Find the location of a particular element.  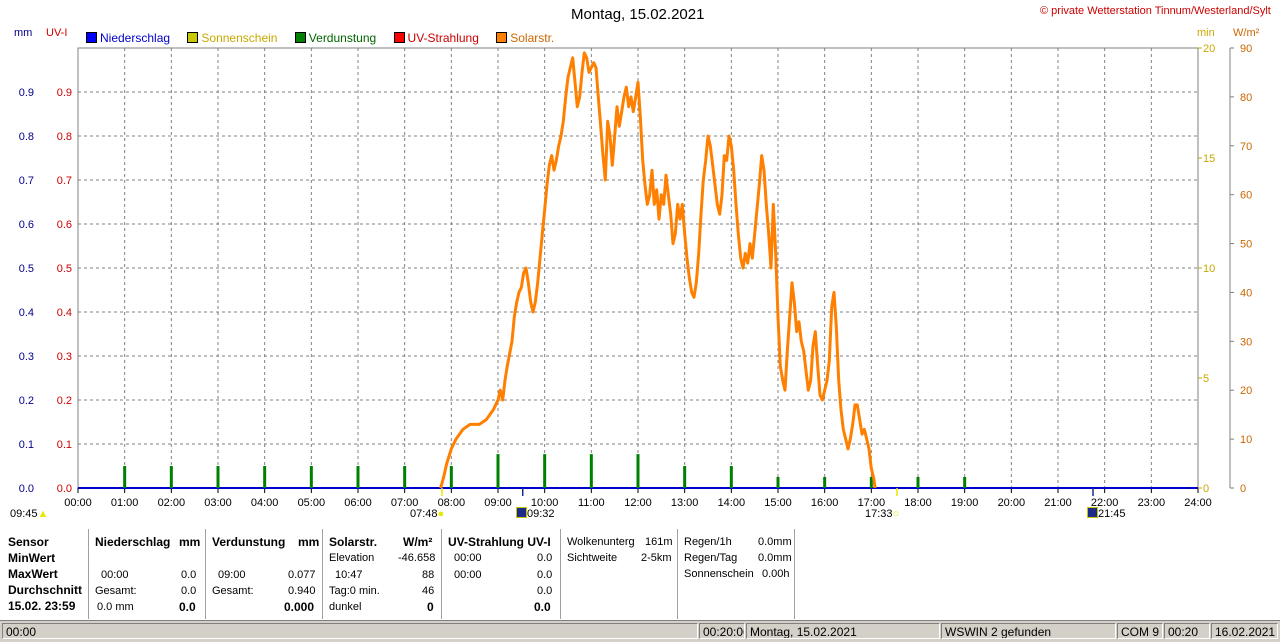

axis-unit-wm2: W/m² is located at coordinates (1246, 33).